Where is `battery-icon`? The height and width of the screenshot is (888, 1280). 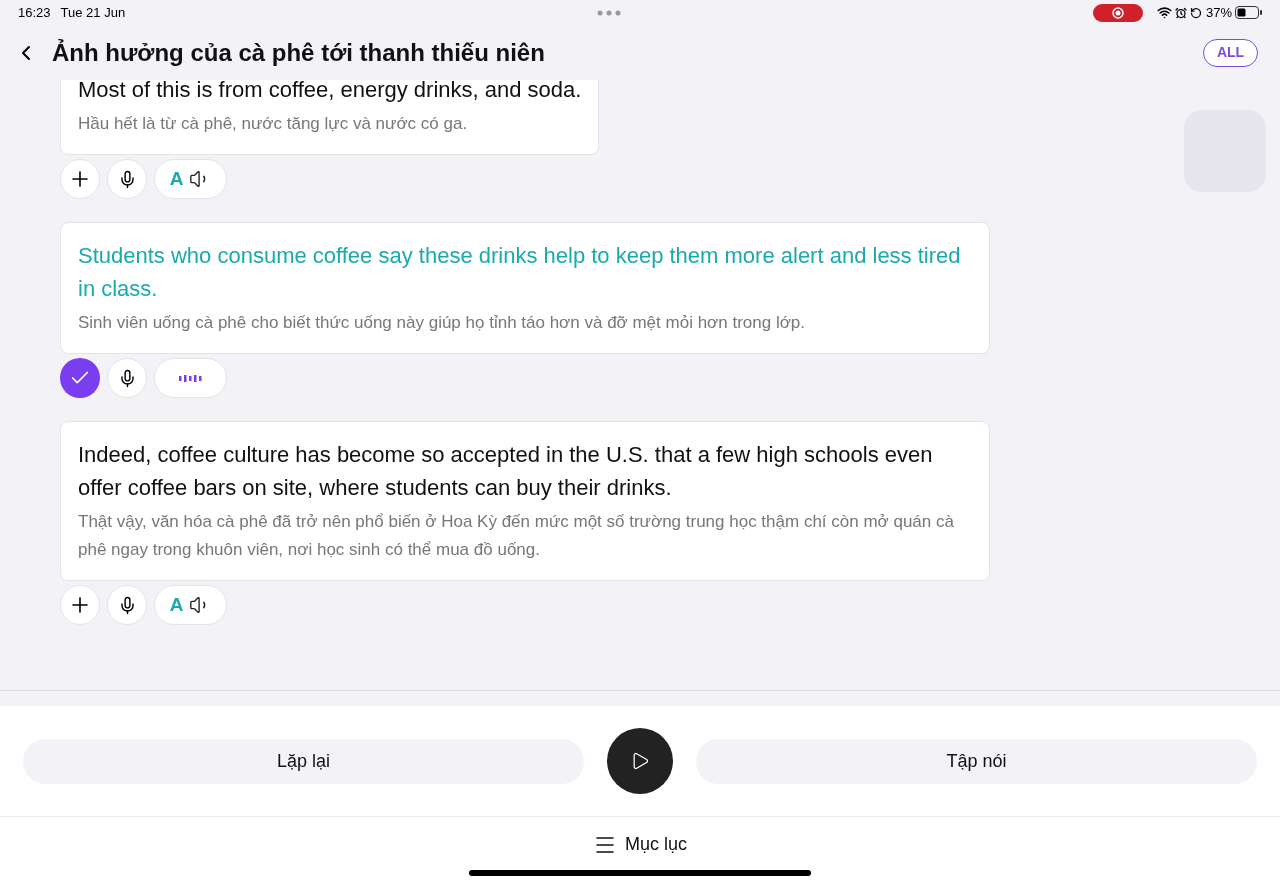 battery-icon is located at coordinates (1248, 12).